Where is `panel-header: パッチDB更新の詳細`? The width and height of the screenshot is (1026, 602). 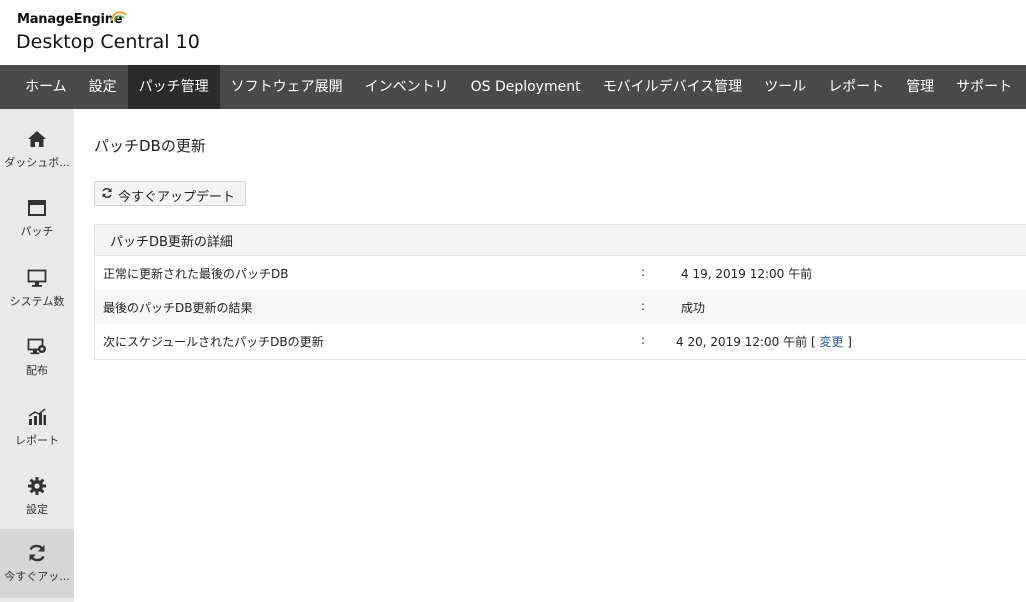 panel-header: パッチDB更新の詳細 is located at coordinates (560, 240).